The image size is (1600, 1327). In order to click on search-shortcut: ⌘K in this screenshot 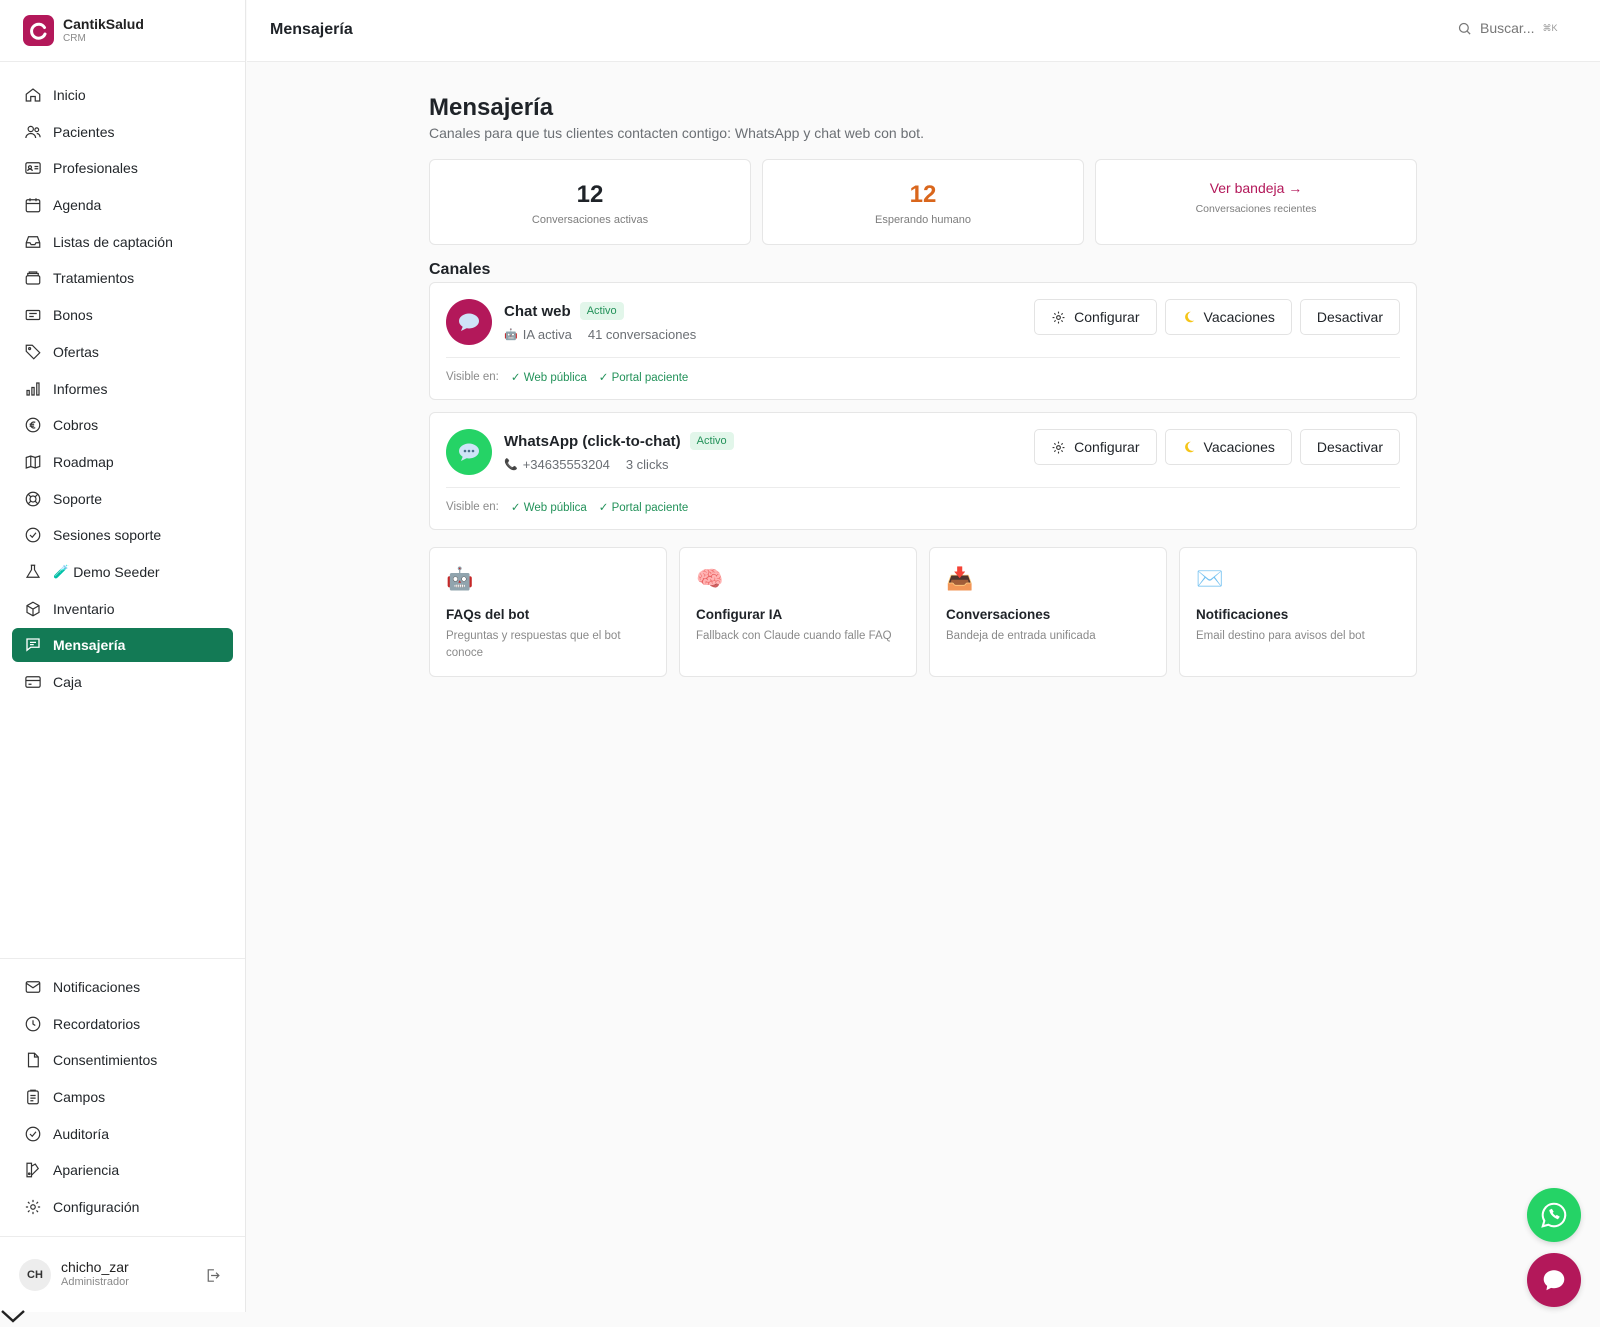, I will do `click(1550, 27)`.